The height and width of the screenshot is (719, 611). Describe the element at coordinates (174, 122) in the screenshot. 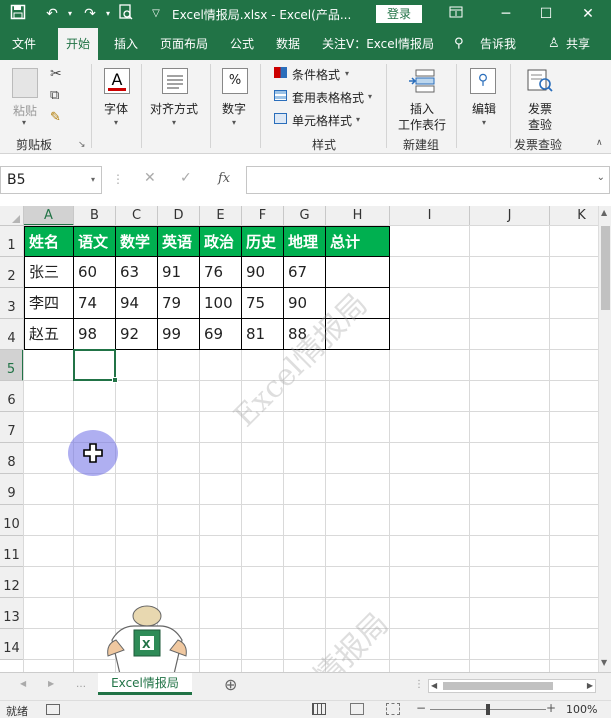

I see `alignment-dropdown-icon: ▾` at that location.